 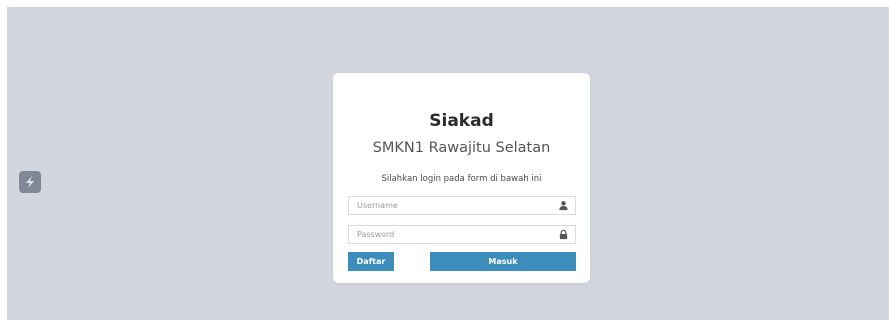 What do you see at coordinates (563, 206) in the screenshot?
I see `user-icon` at bounding box center [563, 206].